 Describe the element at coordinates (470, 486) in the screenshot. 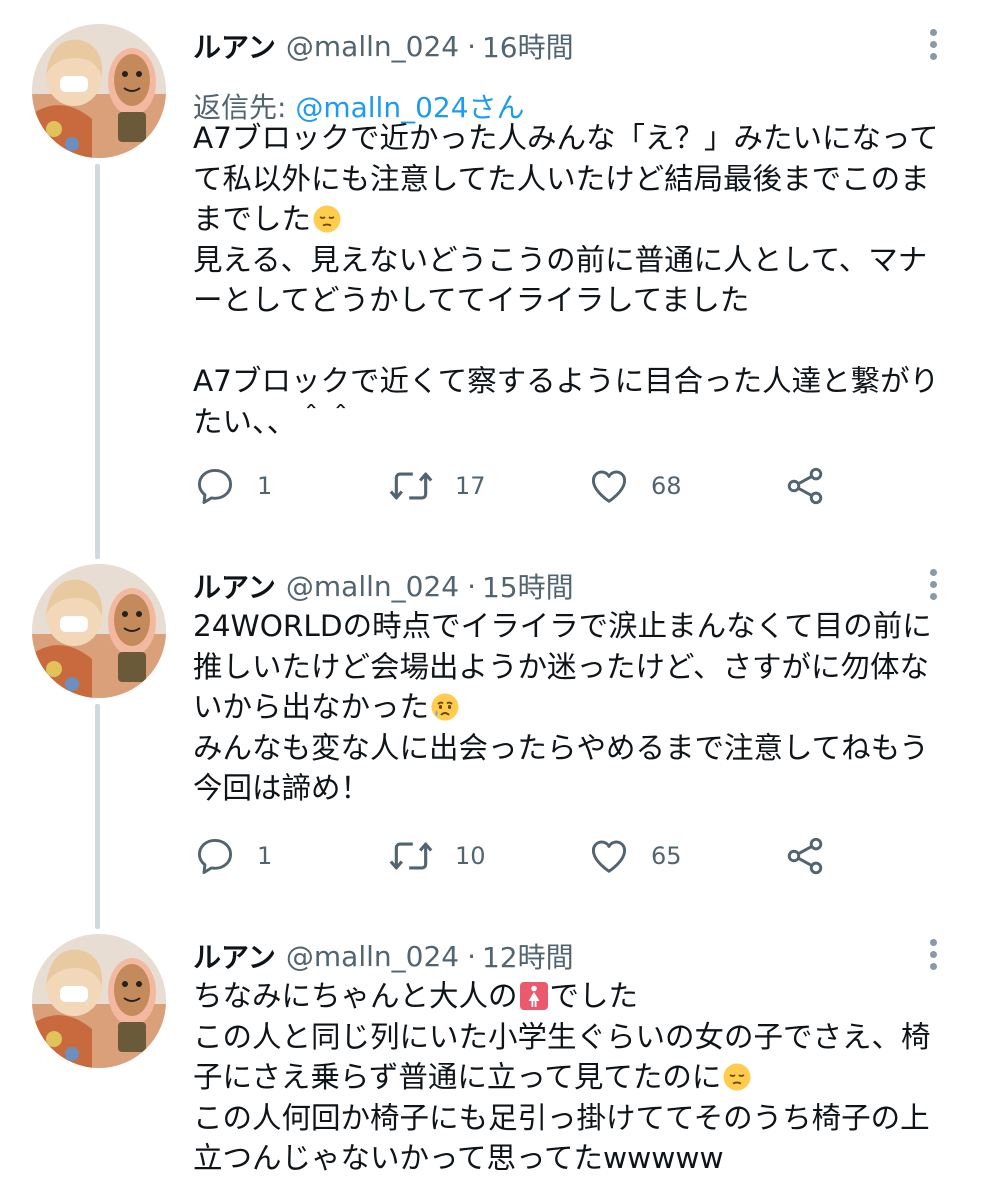

I see `retweet-count: 17` at that location.